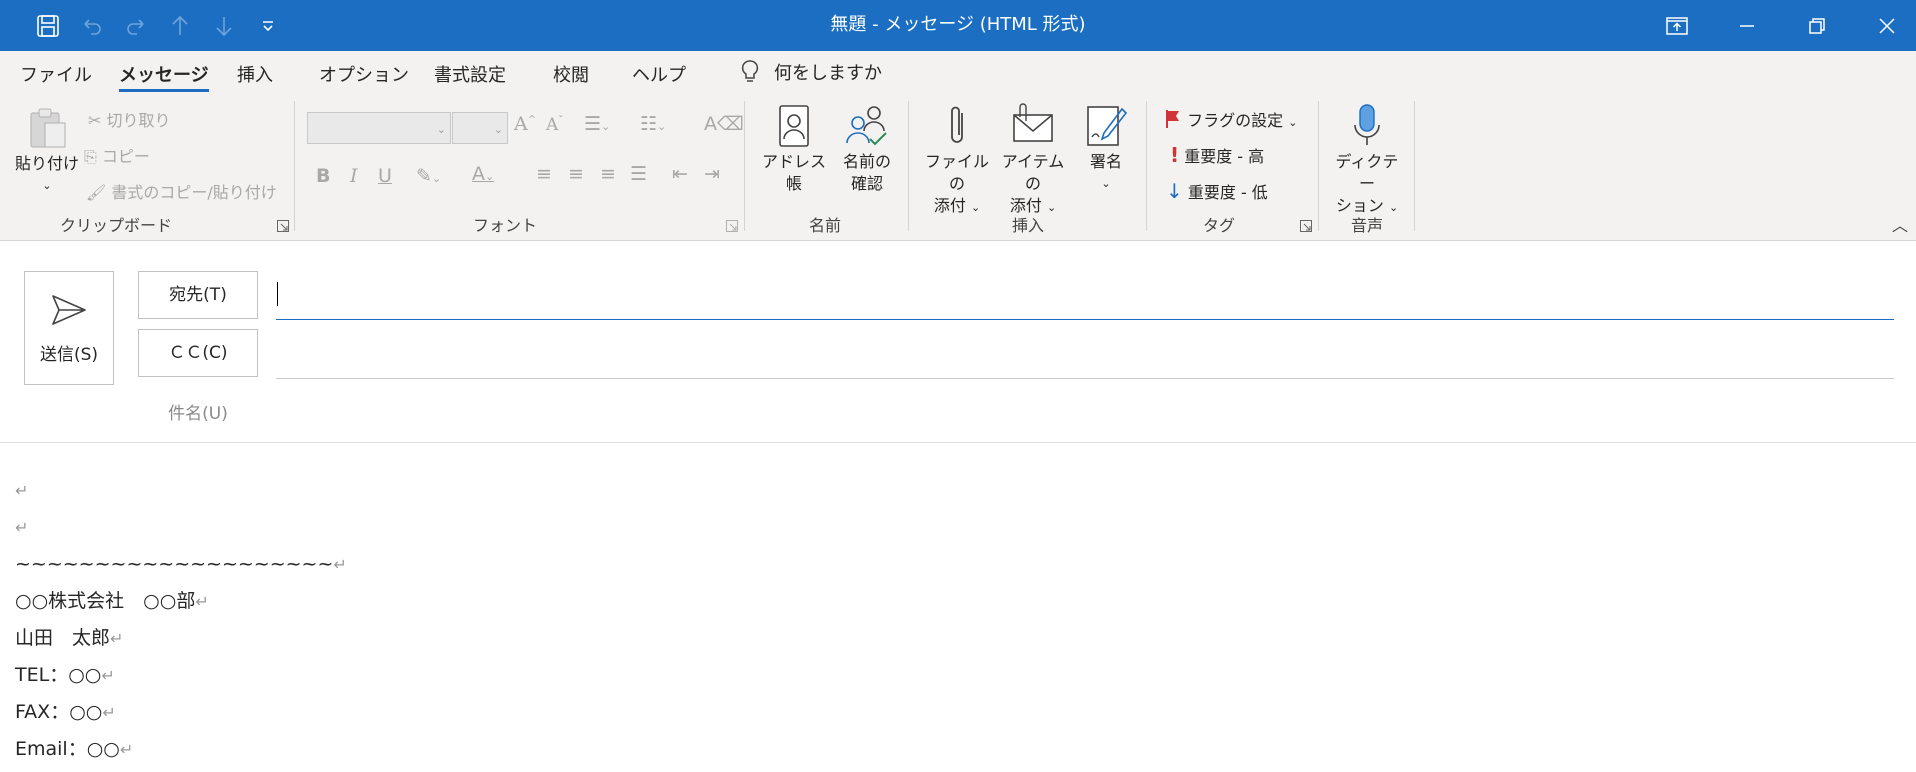 The width and height of the screenshot is (1916, 772). I want to click on tags-group-label: タグ, so click(1218, 225).